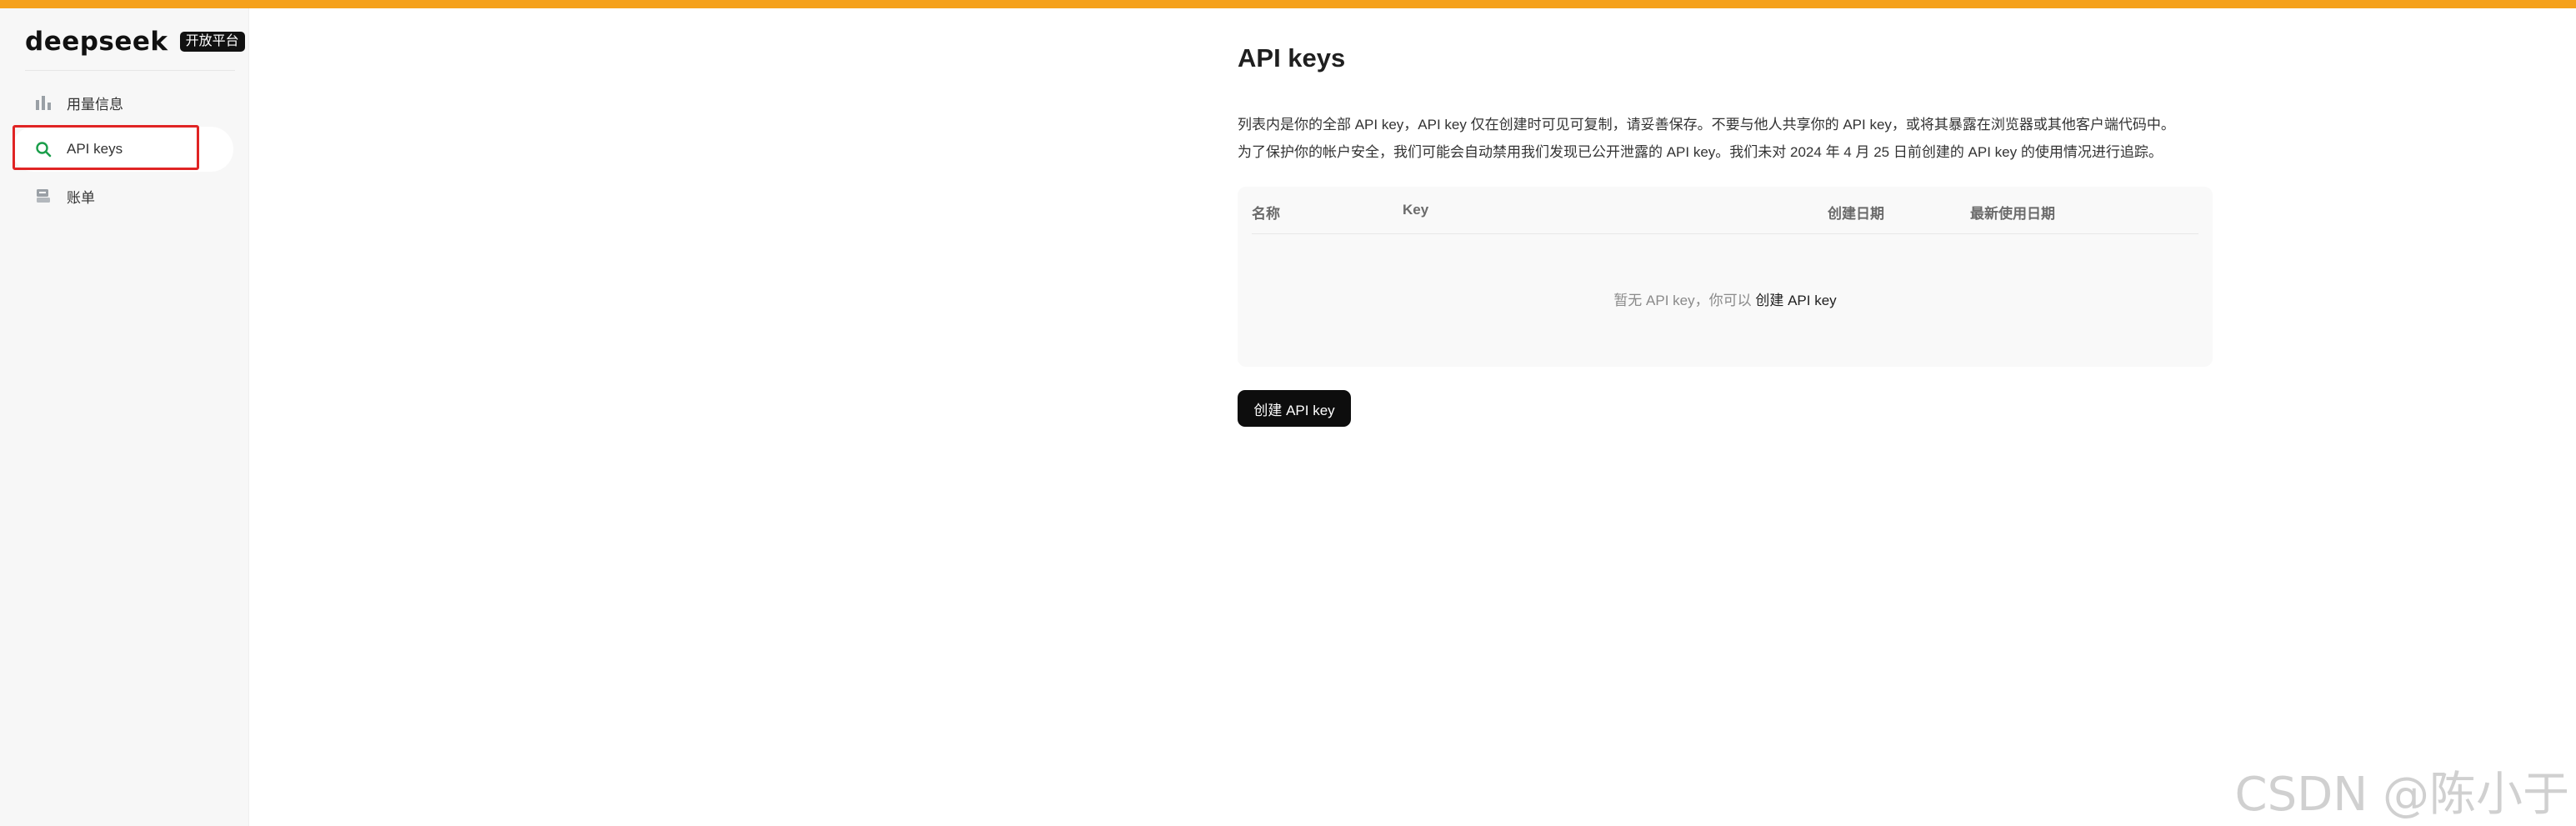 The image size is (2576, 826). What do you see at coordinates (212, 42) in the screenshot?
I see `brand-badge: 开放平台` at bounding box center [212, 42].